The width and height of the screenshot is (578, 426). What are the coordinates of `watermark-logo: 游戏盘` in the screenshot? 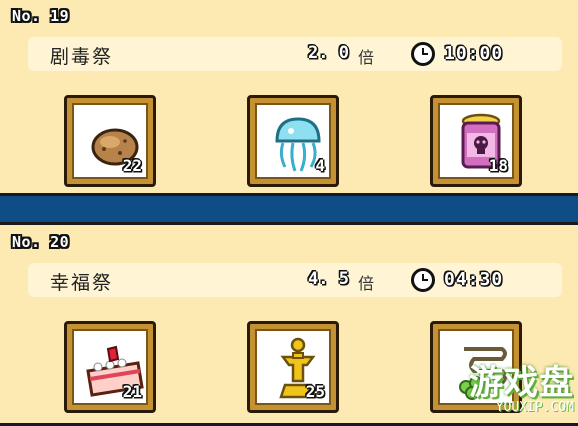 It's located at (521, 383).